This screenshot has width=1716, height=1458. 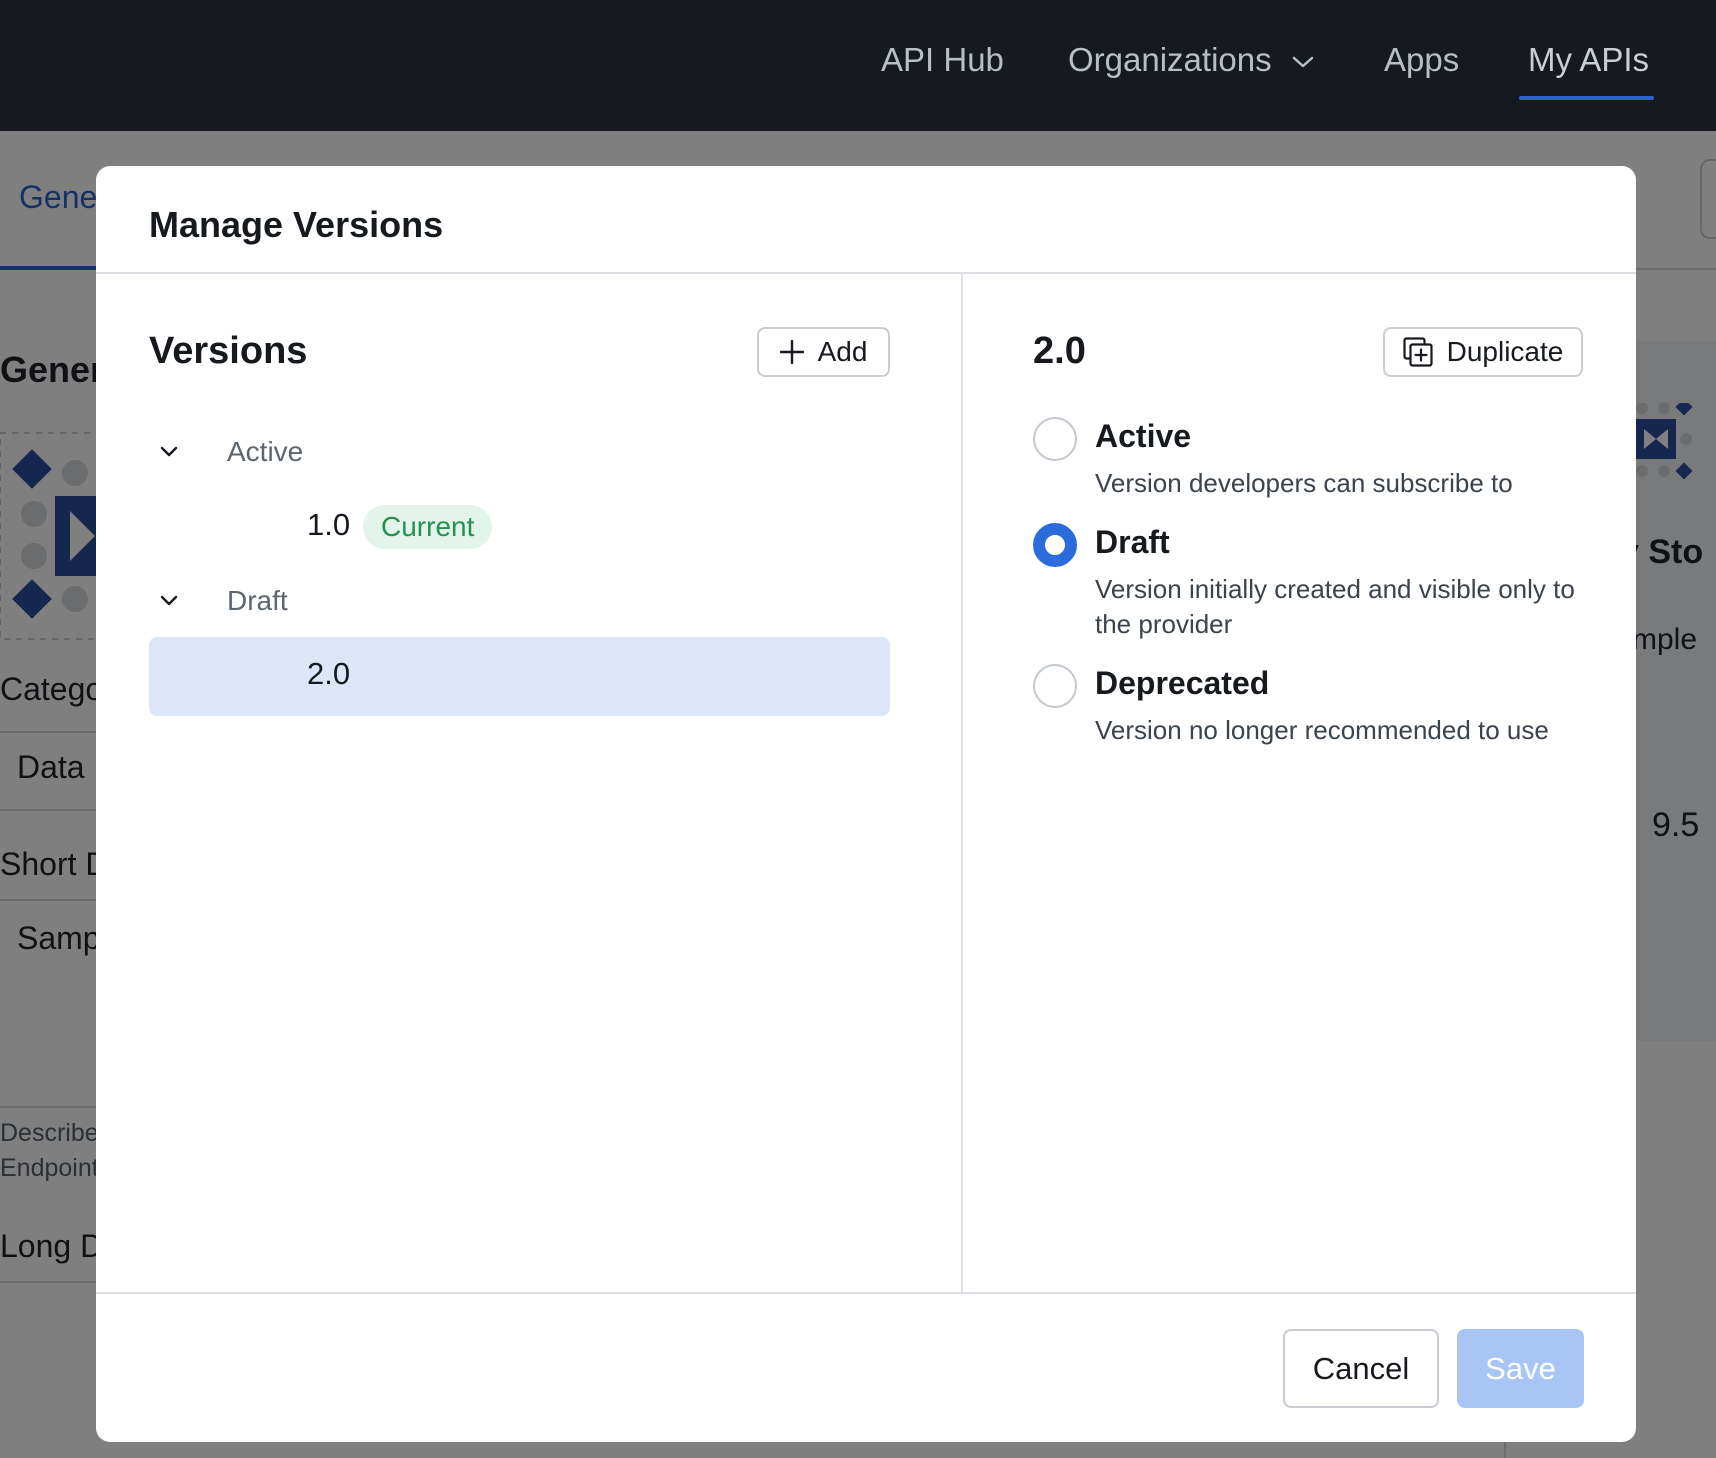 What do you see at coordinates (1304, 483) in the screenshot?
I see `status-desc-active: Version developers can subscribe to` at bounding box center [1304, 483].